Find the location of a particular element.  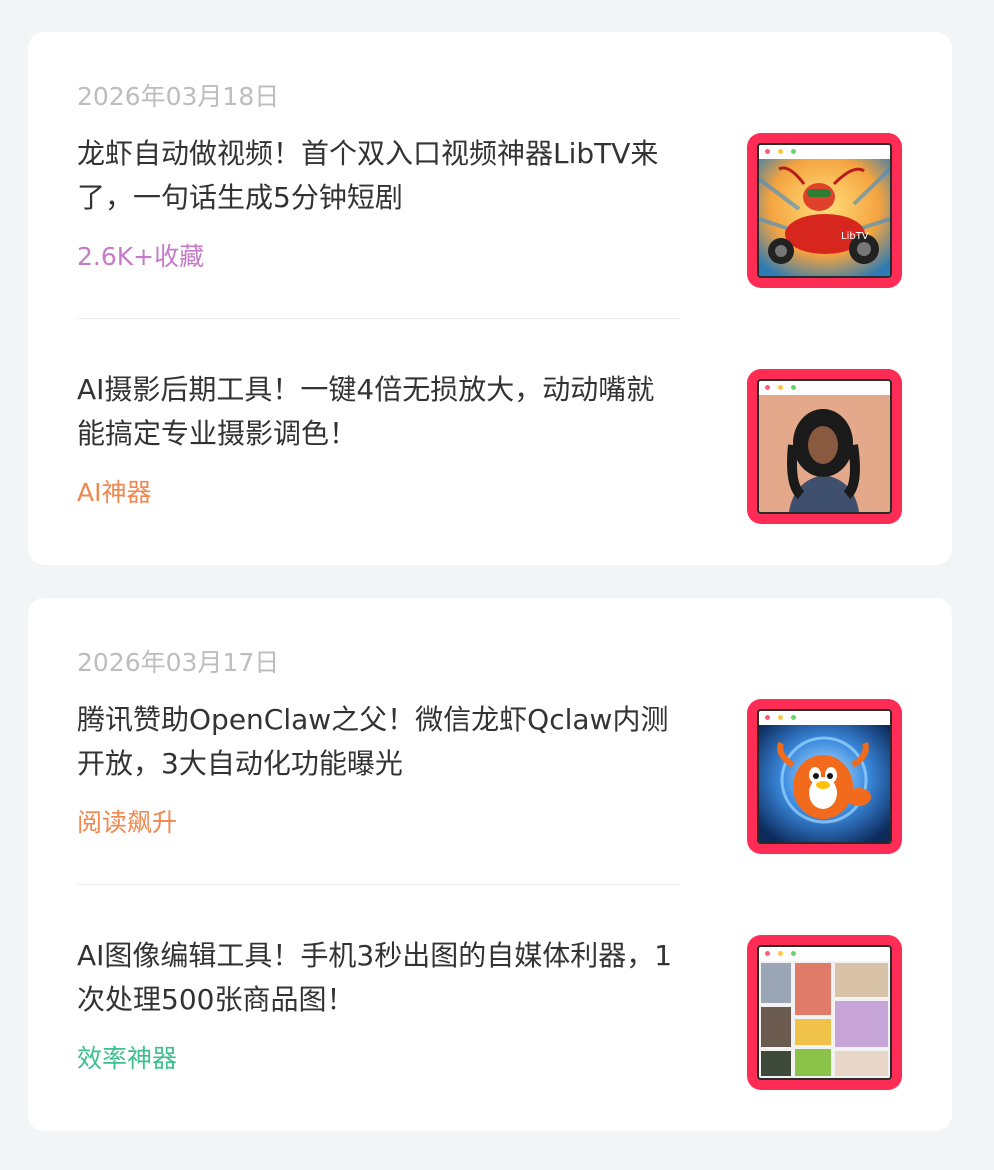

article-tag: AI神器 is located at coordinates (114, 492).